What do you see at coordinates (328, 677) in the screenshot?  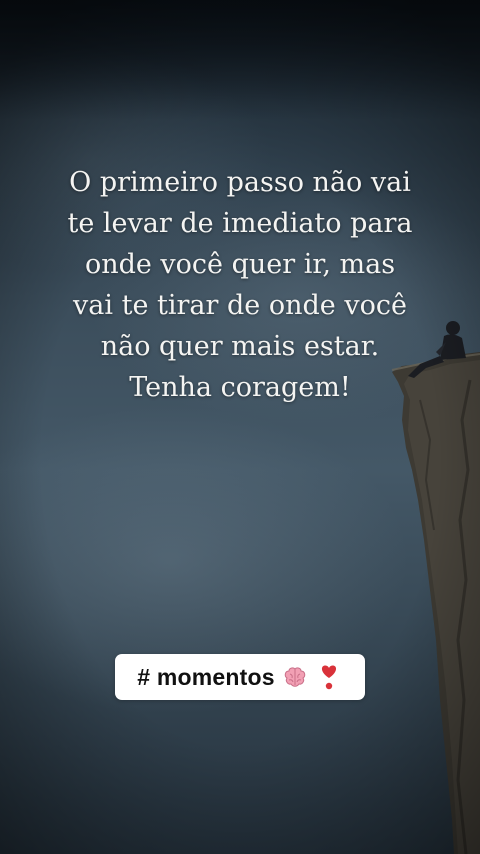 I see `heart-exclamation-emoji-icon` at bounding box center [328, 677].